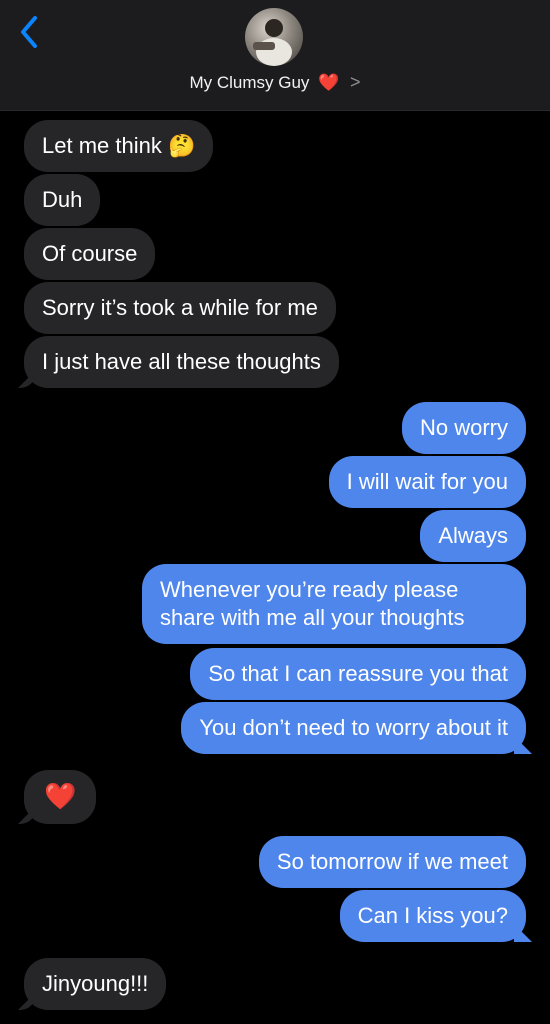  What do you see at coordinates (353, 728) in the screenshot?
I see `message-bubble-sent: You don’t need to worry about it` at bounding box center [353, 728].